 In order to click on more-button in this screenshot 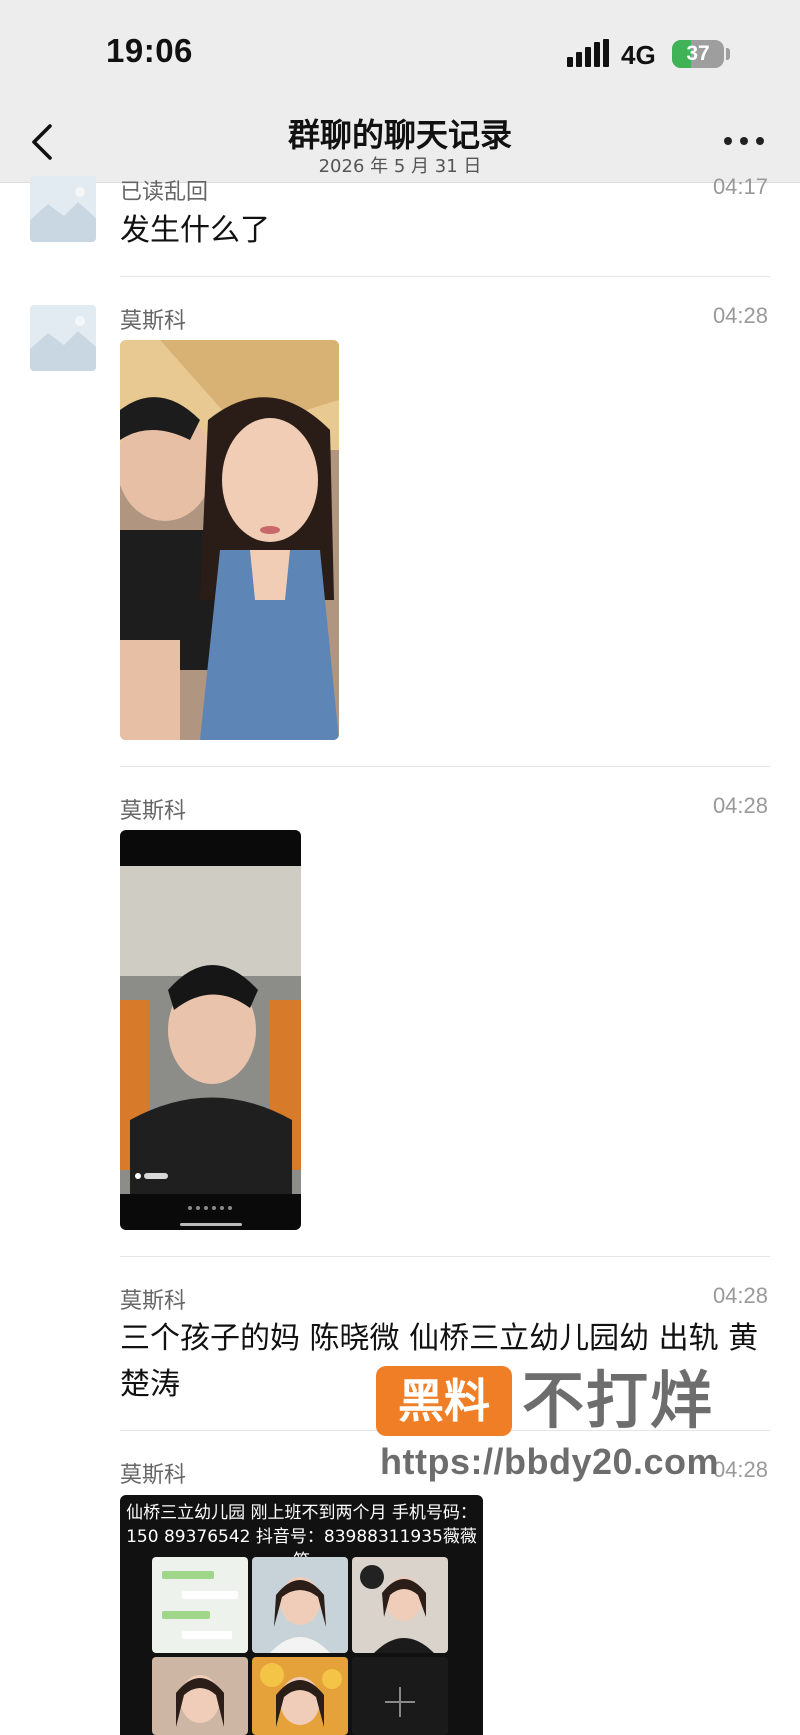, I will do `click(745, 141)`.